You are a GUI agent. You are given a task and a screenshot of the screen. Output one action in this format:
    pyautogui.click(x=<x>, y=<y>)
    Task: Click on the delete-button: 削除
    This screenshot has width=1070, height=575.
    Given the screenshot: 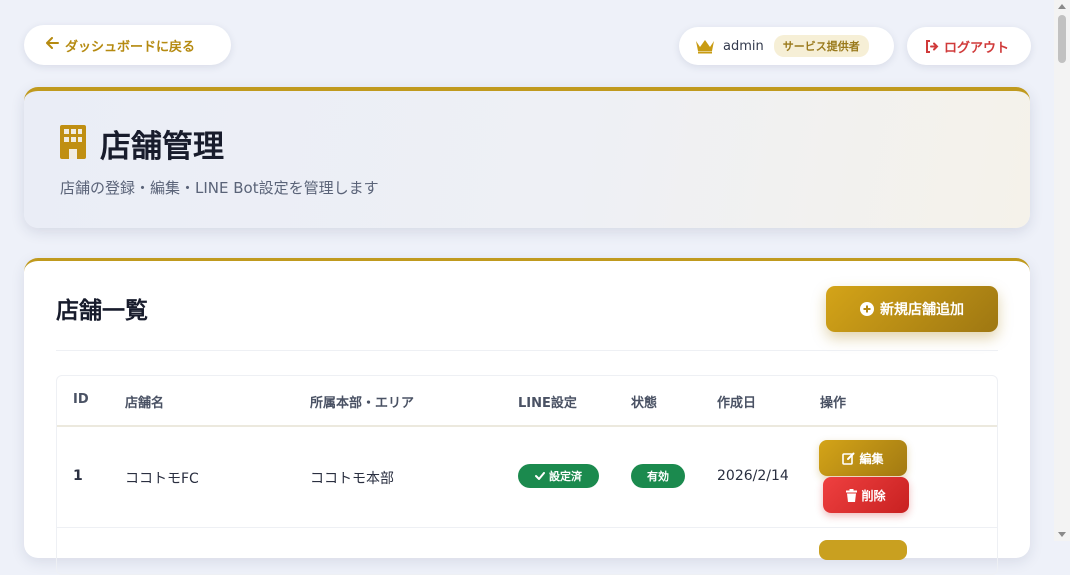 What is the action you would take?
    pyautogui.click(x=866, y=495)
    